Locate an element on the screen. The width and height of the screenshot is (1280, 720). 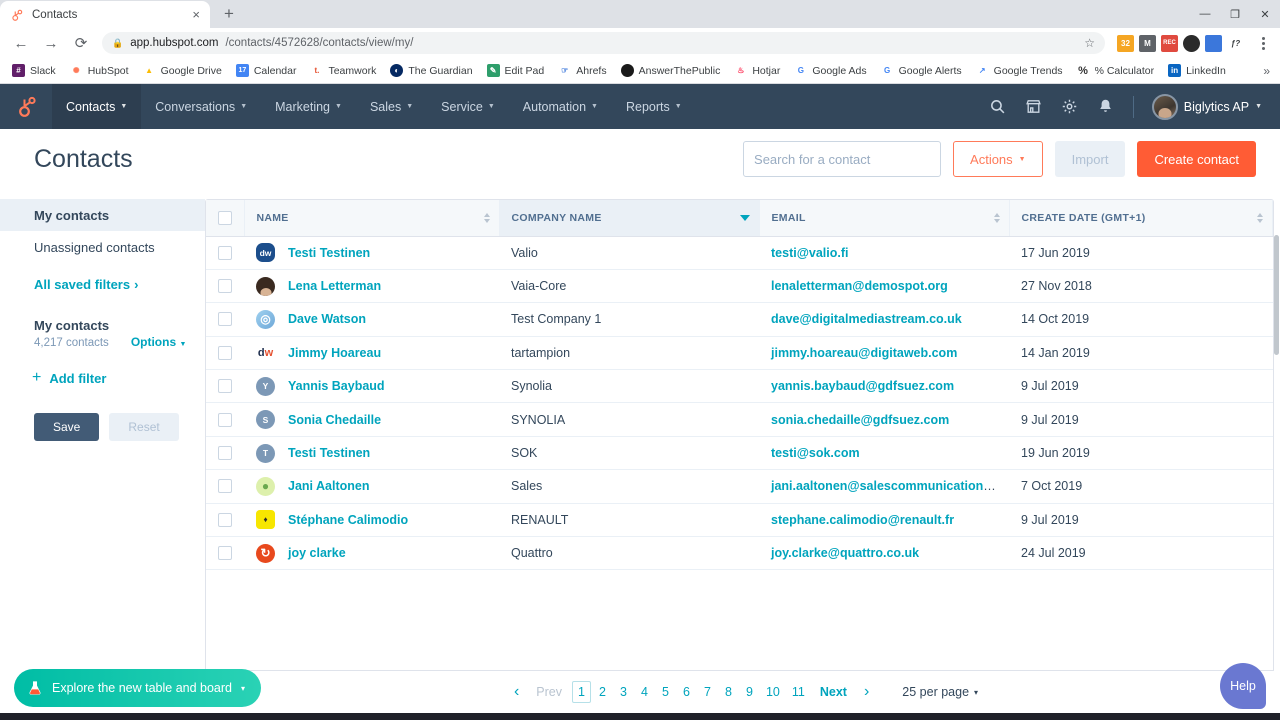
bookmark-hubspot: ✺ HubSpot is located at coordinates (99, 70).